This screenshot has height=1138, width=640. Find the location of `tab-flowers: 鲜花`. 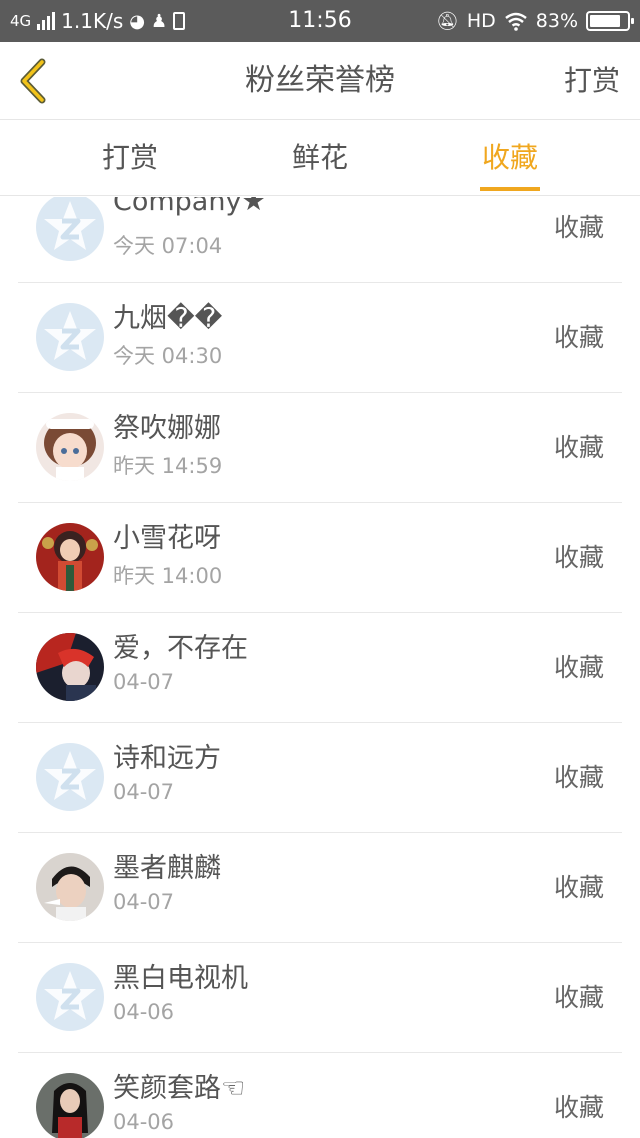

tab-flowers: 鲜花 is located at coordinates (320, 158).